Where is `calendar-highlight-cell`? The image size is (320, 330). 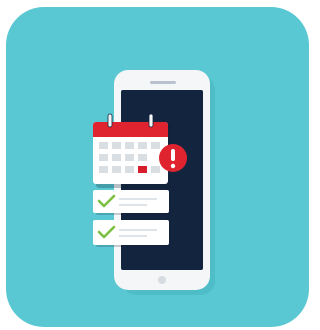
calendar-highlight-cell is located at coordinates (142, 169).